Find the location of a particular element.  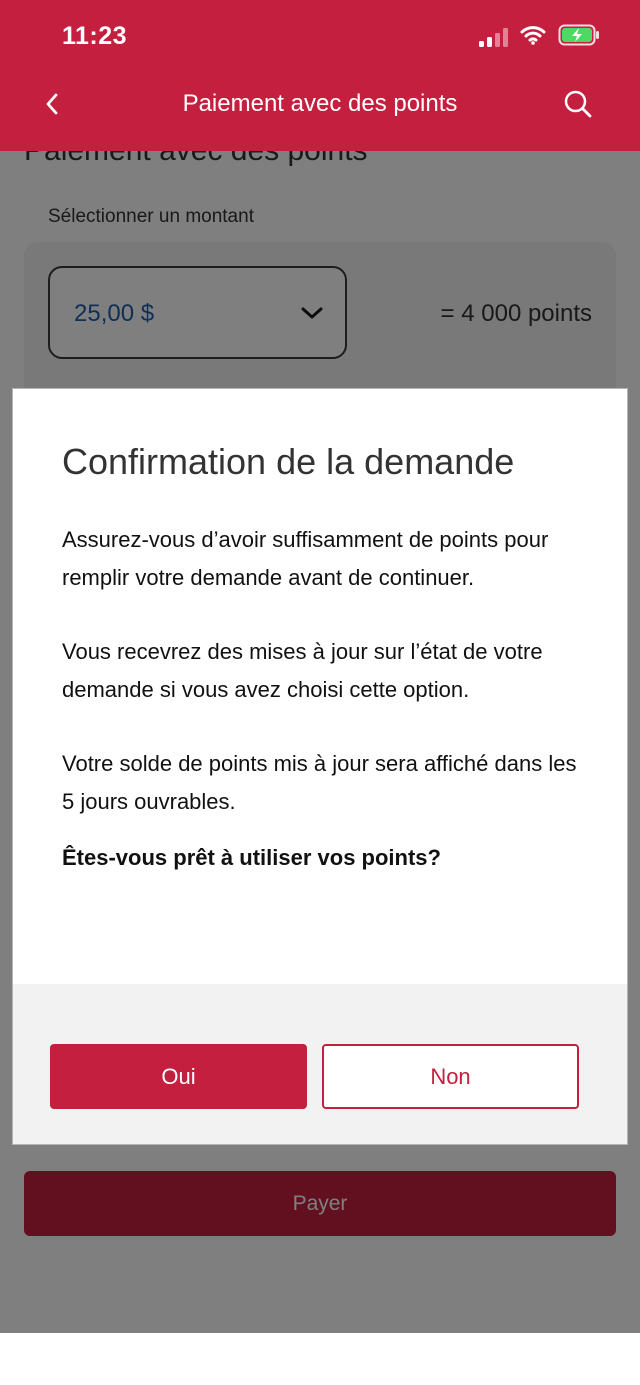

status-icons is located at coordinates (539, 37).